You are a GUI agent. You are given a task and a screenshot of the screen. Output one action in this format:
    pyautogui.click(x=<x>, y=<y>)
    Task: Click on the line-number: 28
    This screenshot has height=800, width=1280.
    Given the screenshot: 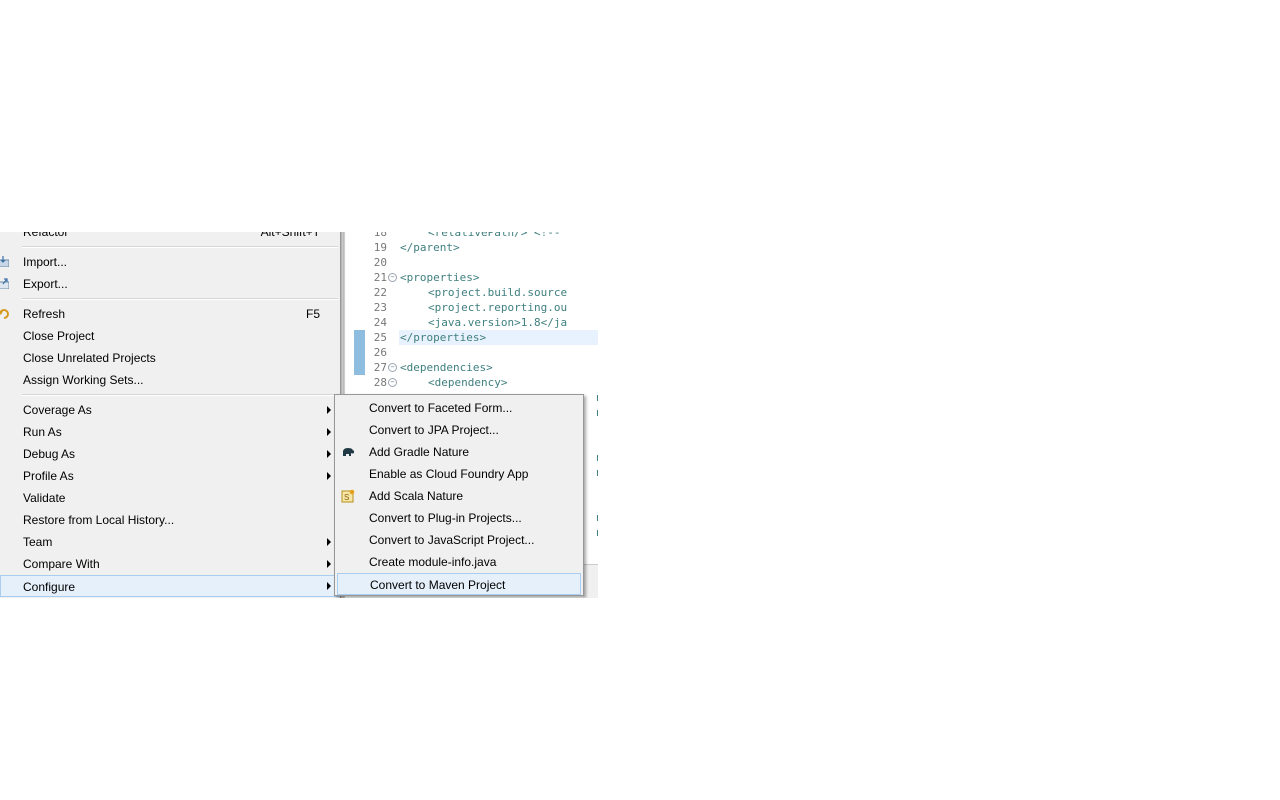 What is the action you would take?
    pyautogui.click(x=380, y=382)
    